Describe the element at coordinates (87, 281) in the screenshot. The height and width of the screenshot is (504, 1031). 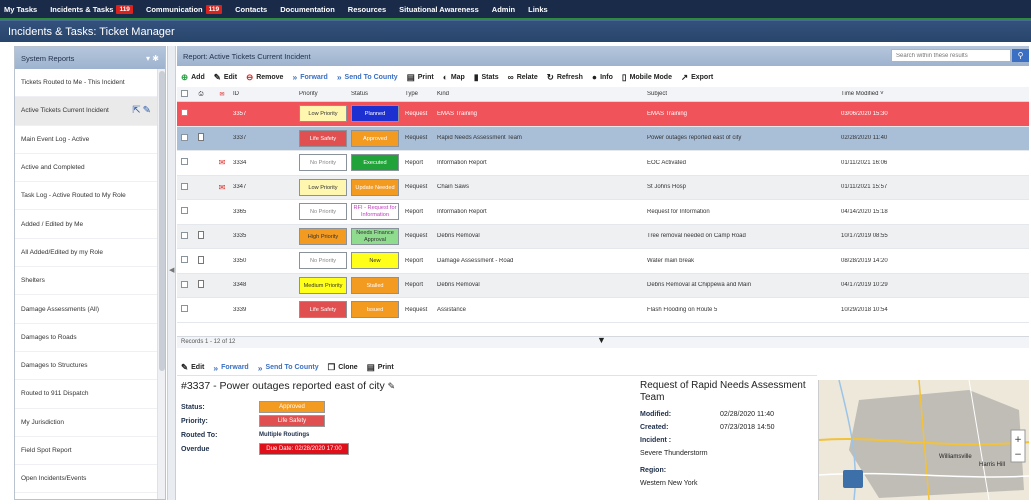
I see `sidebar-item: Shelters` at that location.